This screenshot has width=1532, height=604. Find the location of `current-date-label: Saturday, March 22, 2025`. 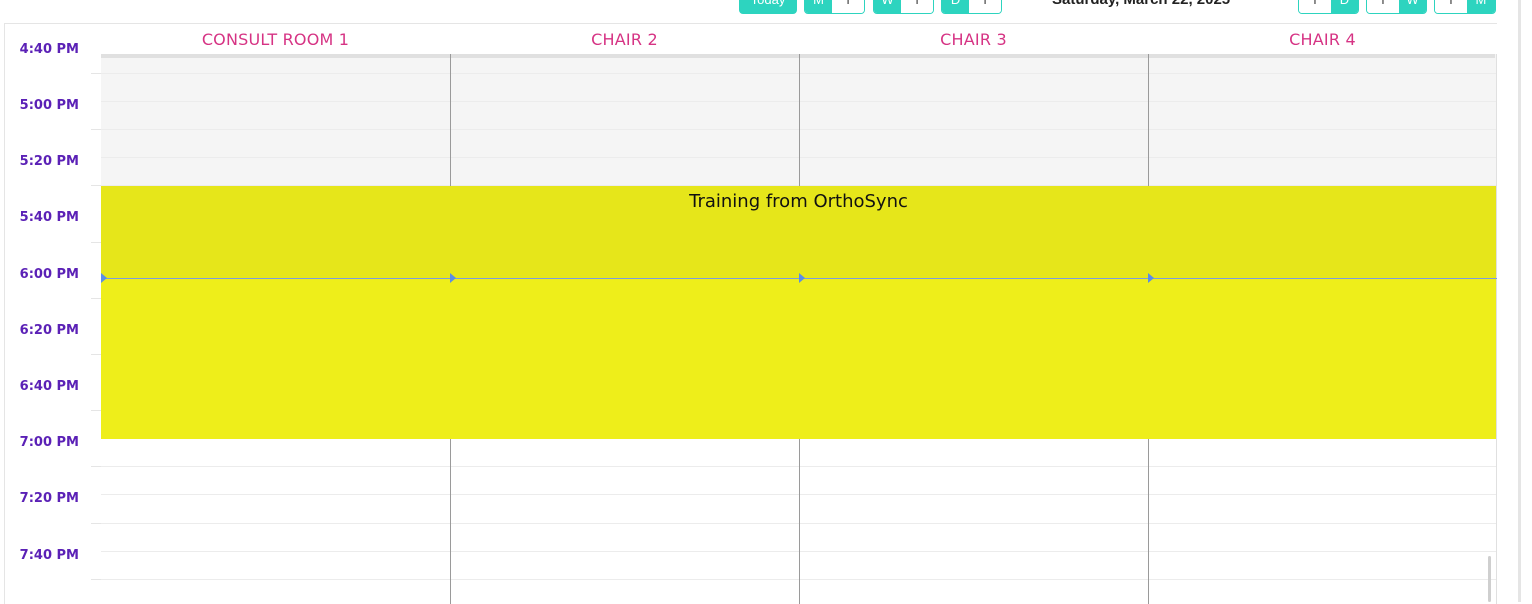

current-date-label: Saturday, March 22, 2025 is located at coordinates (1141, 4).